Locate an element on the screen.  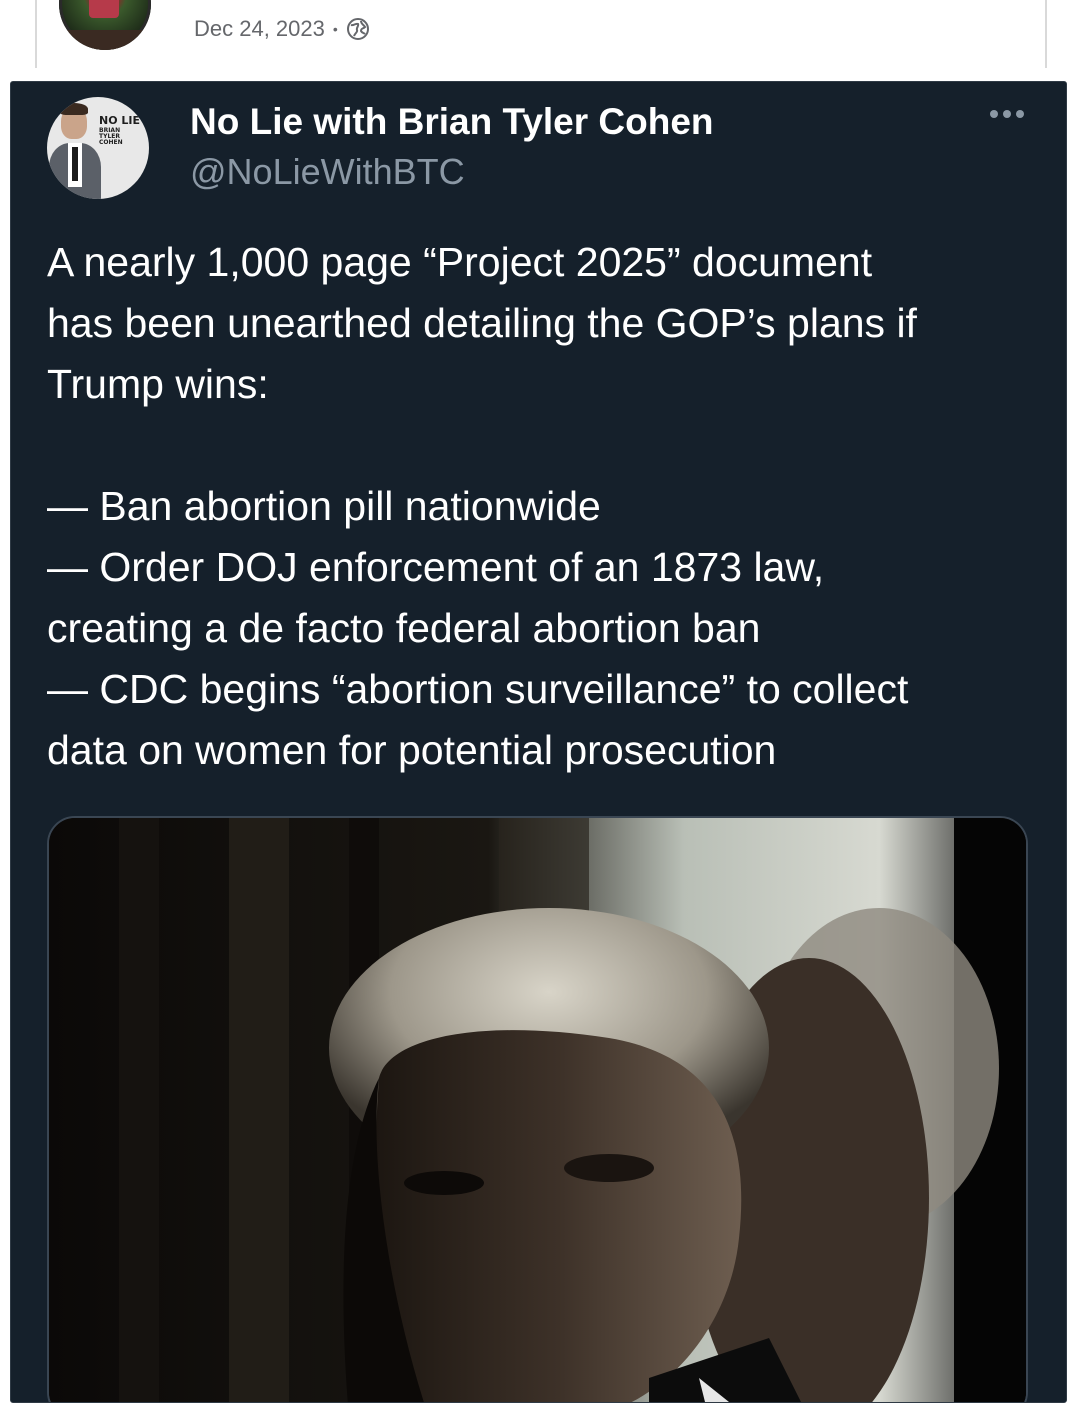
tweet-line: — Order DOJ enforcement of an 1873 law, is located at coordinates (436, 567).